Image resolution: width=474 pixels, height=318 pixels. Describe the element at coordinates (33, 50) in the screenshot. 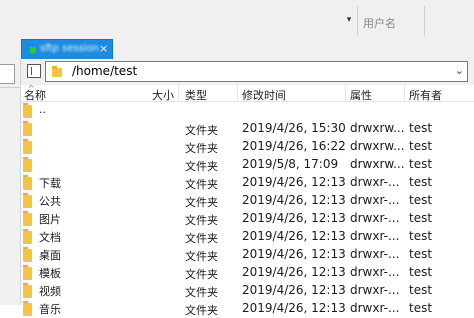

I see `status-indicator-icon` at that location.